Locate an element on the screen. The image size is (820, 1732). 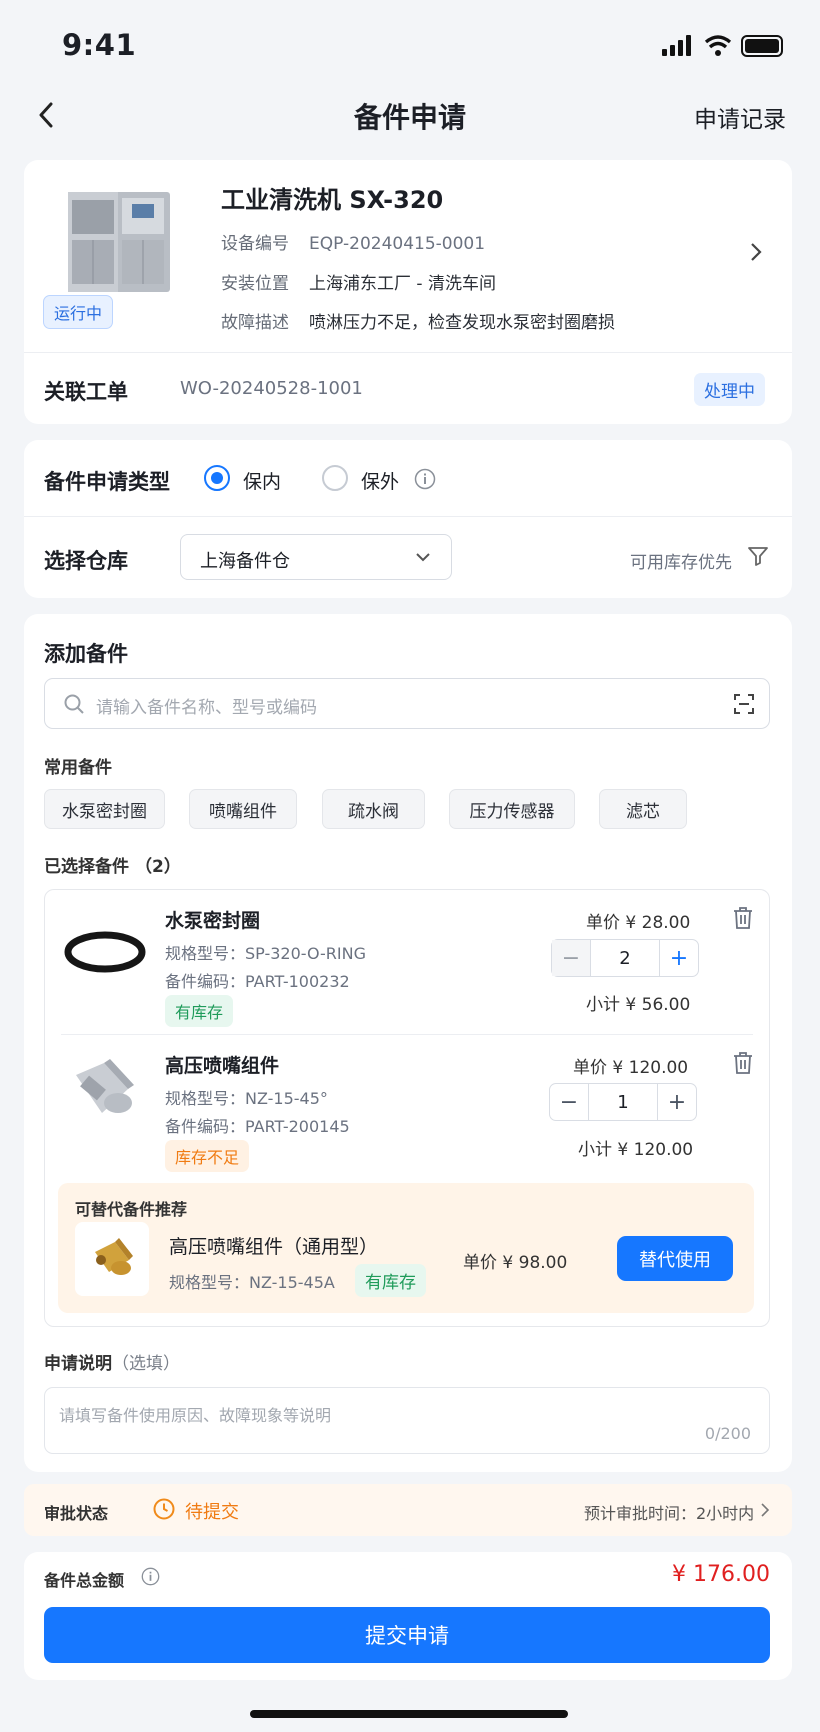
apply-type-label: 备件申请类型 is located at coordinates (107, 482).